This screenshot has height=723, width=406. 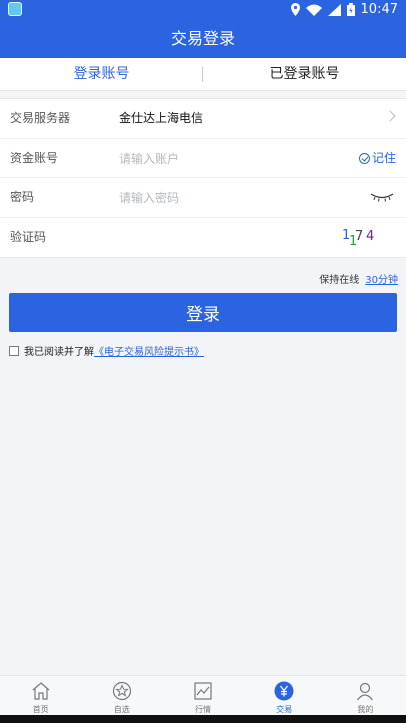 What do you see at coordinates (383, 157) in the screenshot?
I see `remember-label: 记住` at bounding box center [383, 157].